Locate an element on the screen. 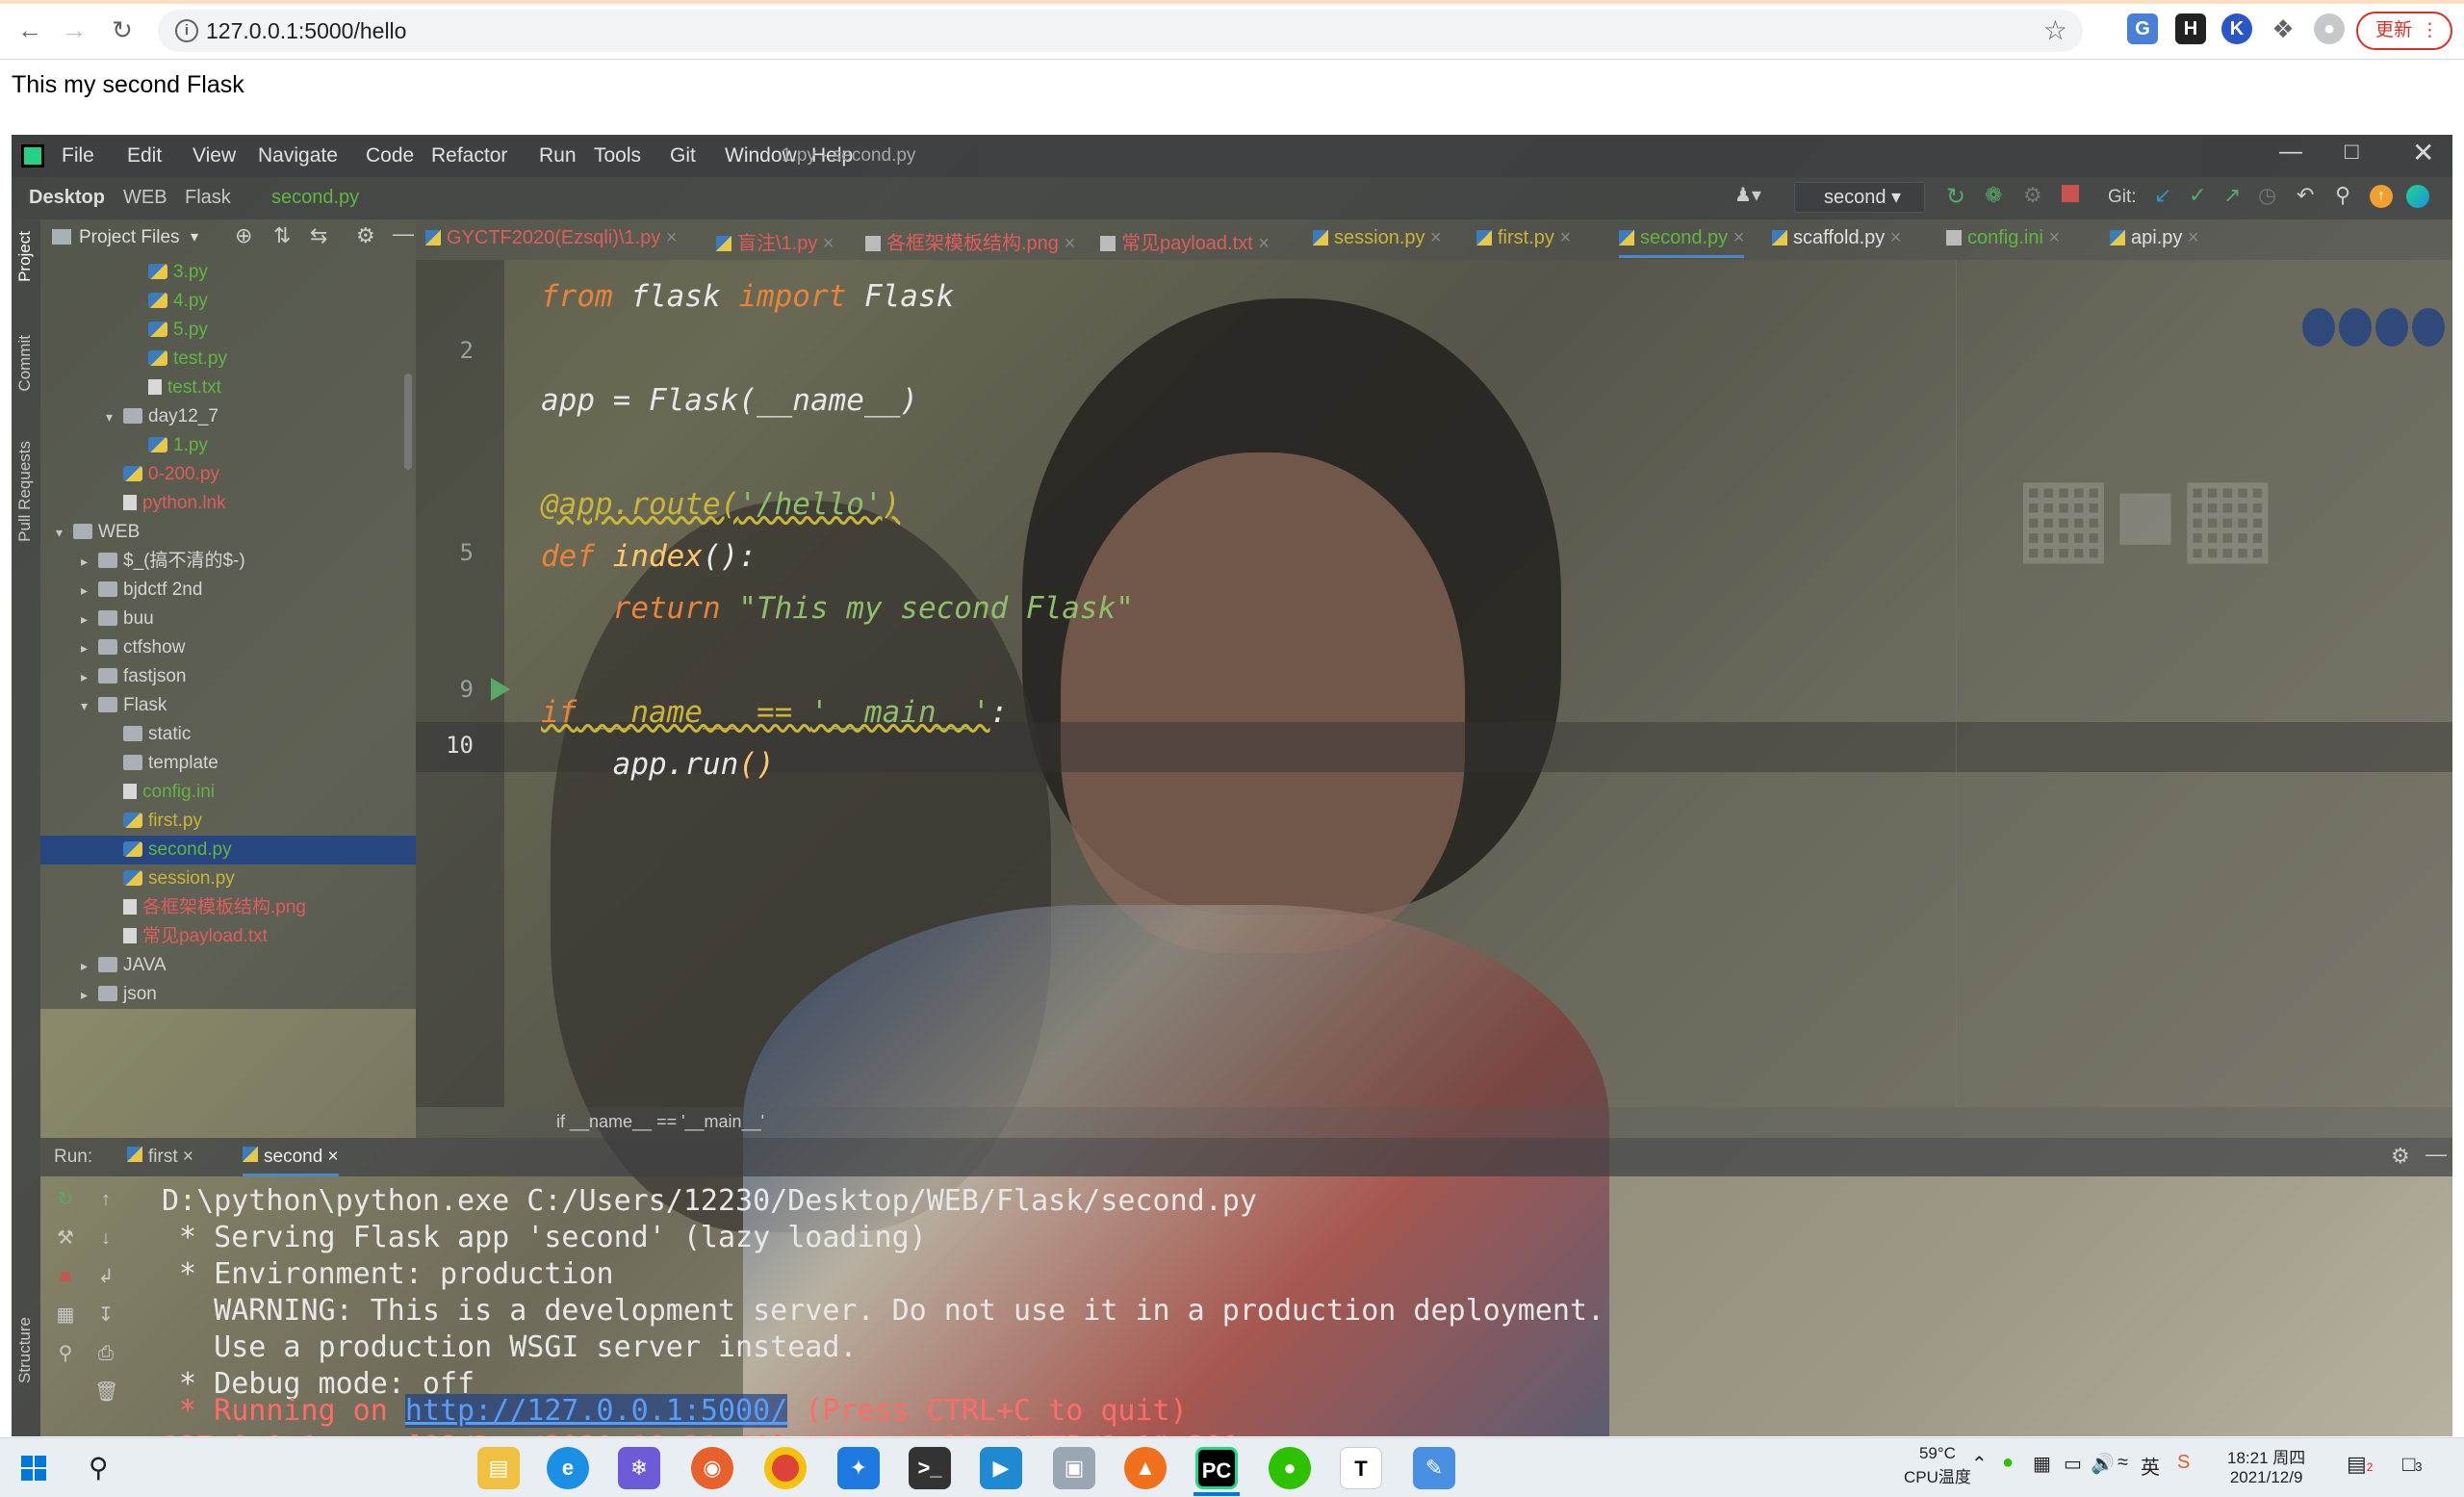 This screenshot has height=1497, width=2464. pin-icon: ⚲ is located at coordinates (65, 1353).